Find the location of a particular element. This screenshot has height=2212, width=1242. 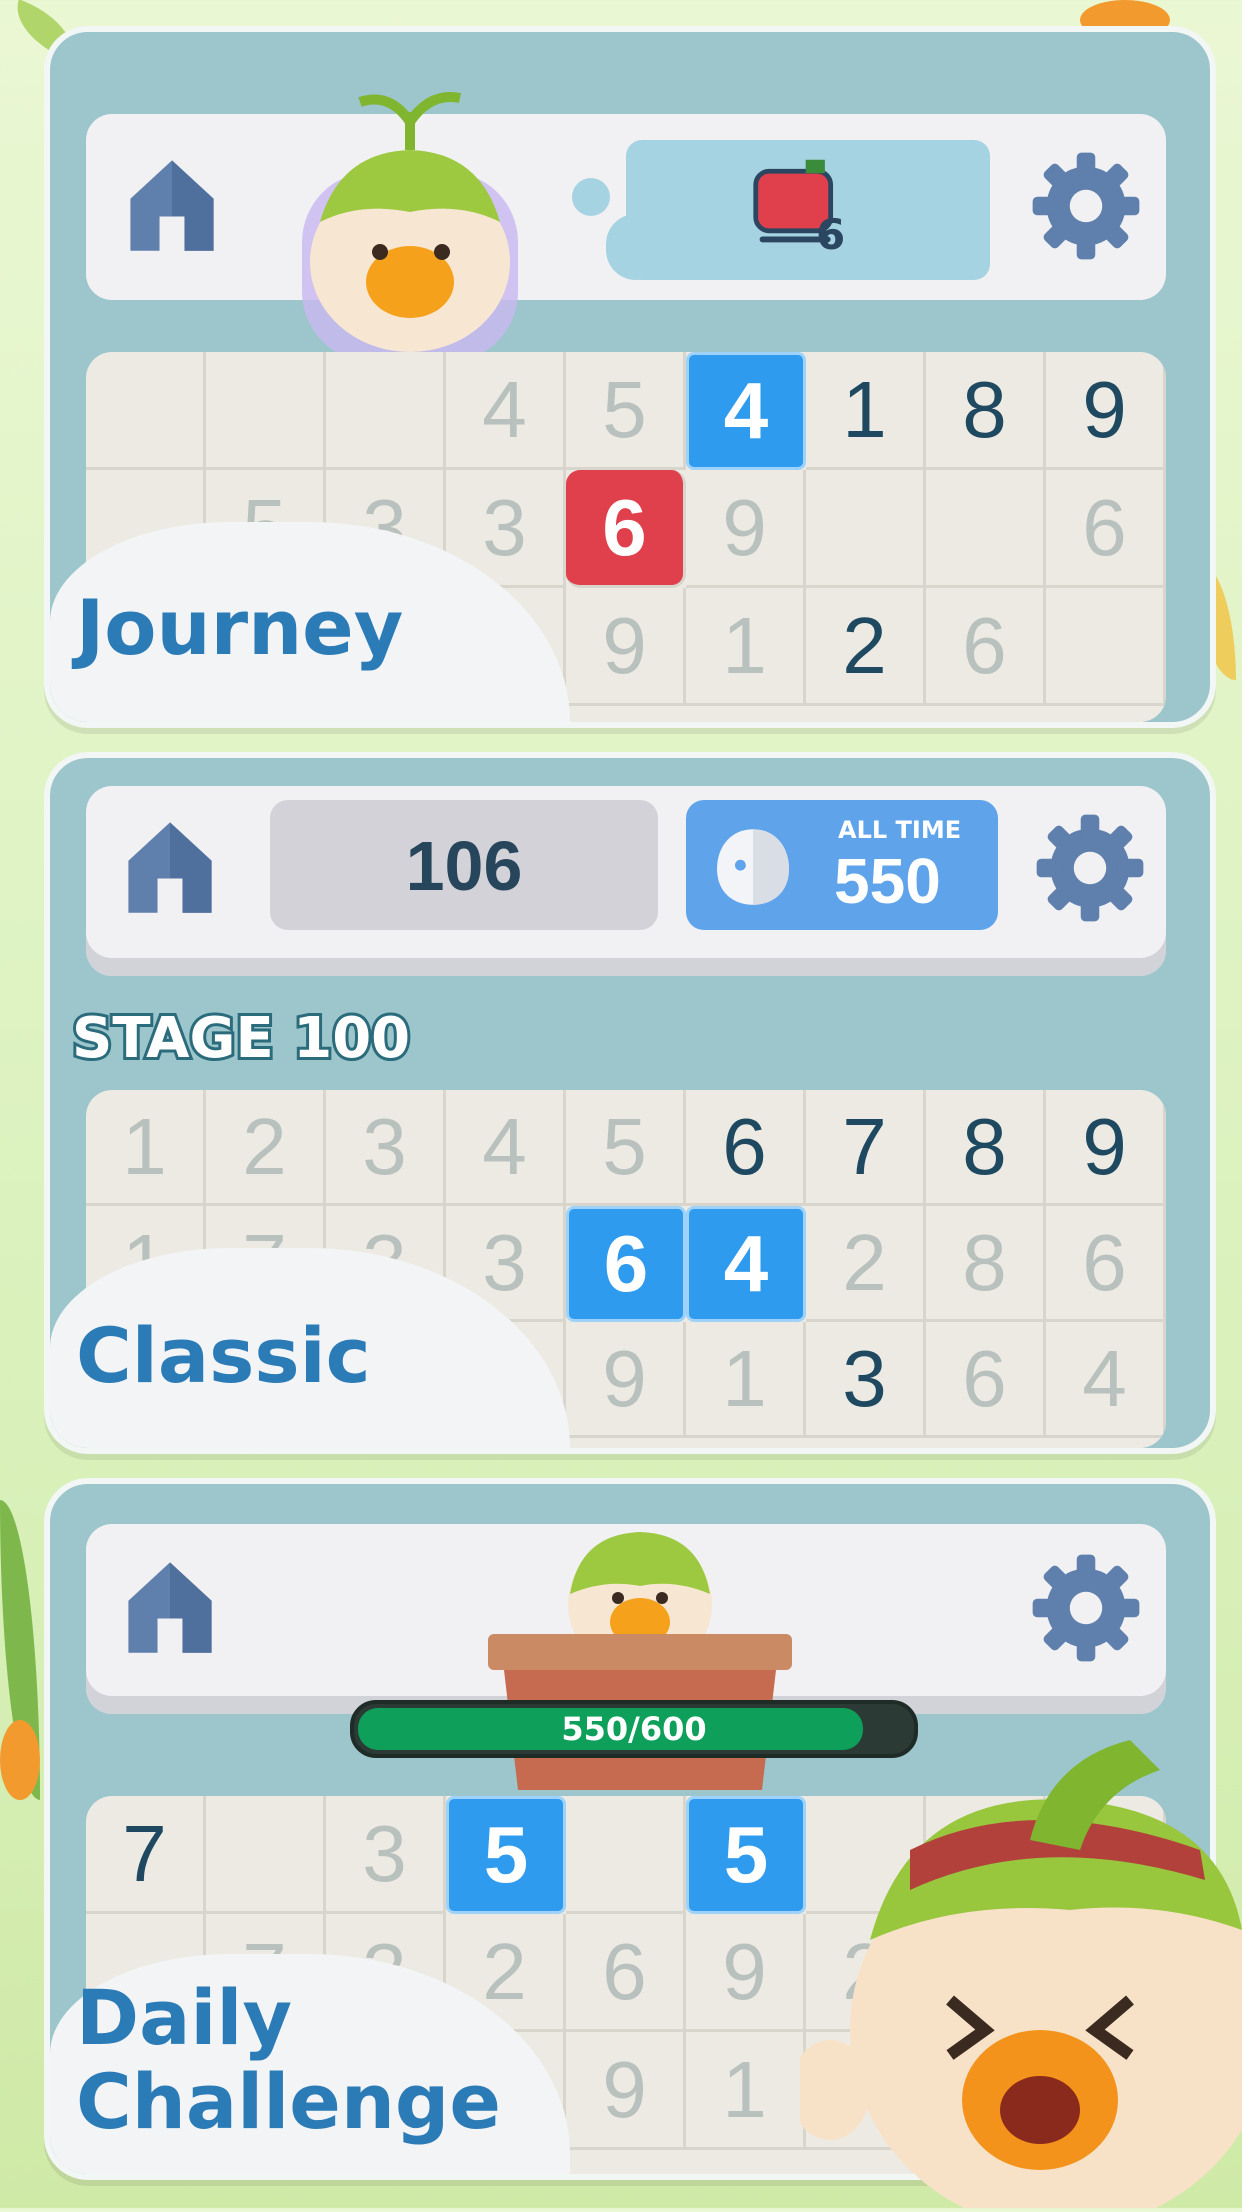

all-time-label: ALL TIME is located at coordinates (900, 830).